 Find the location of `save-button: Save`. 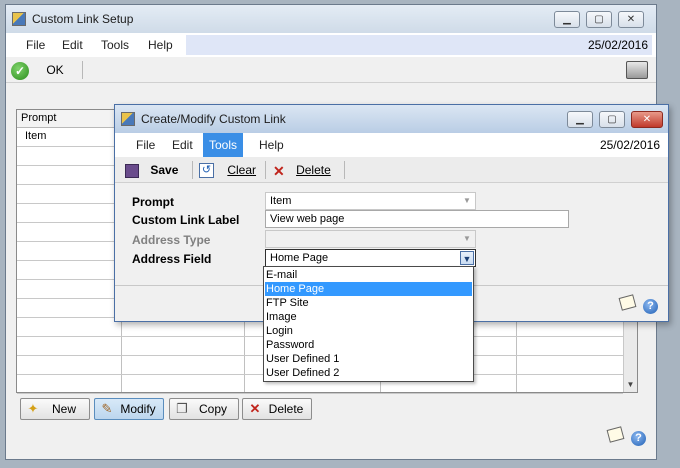

save-button: Save is located at coordinates (155, 170).